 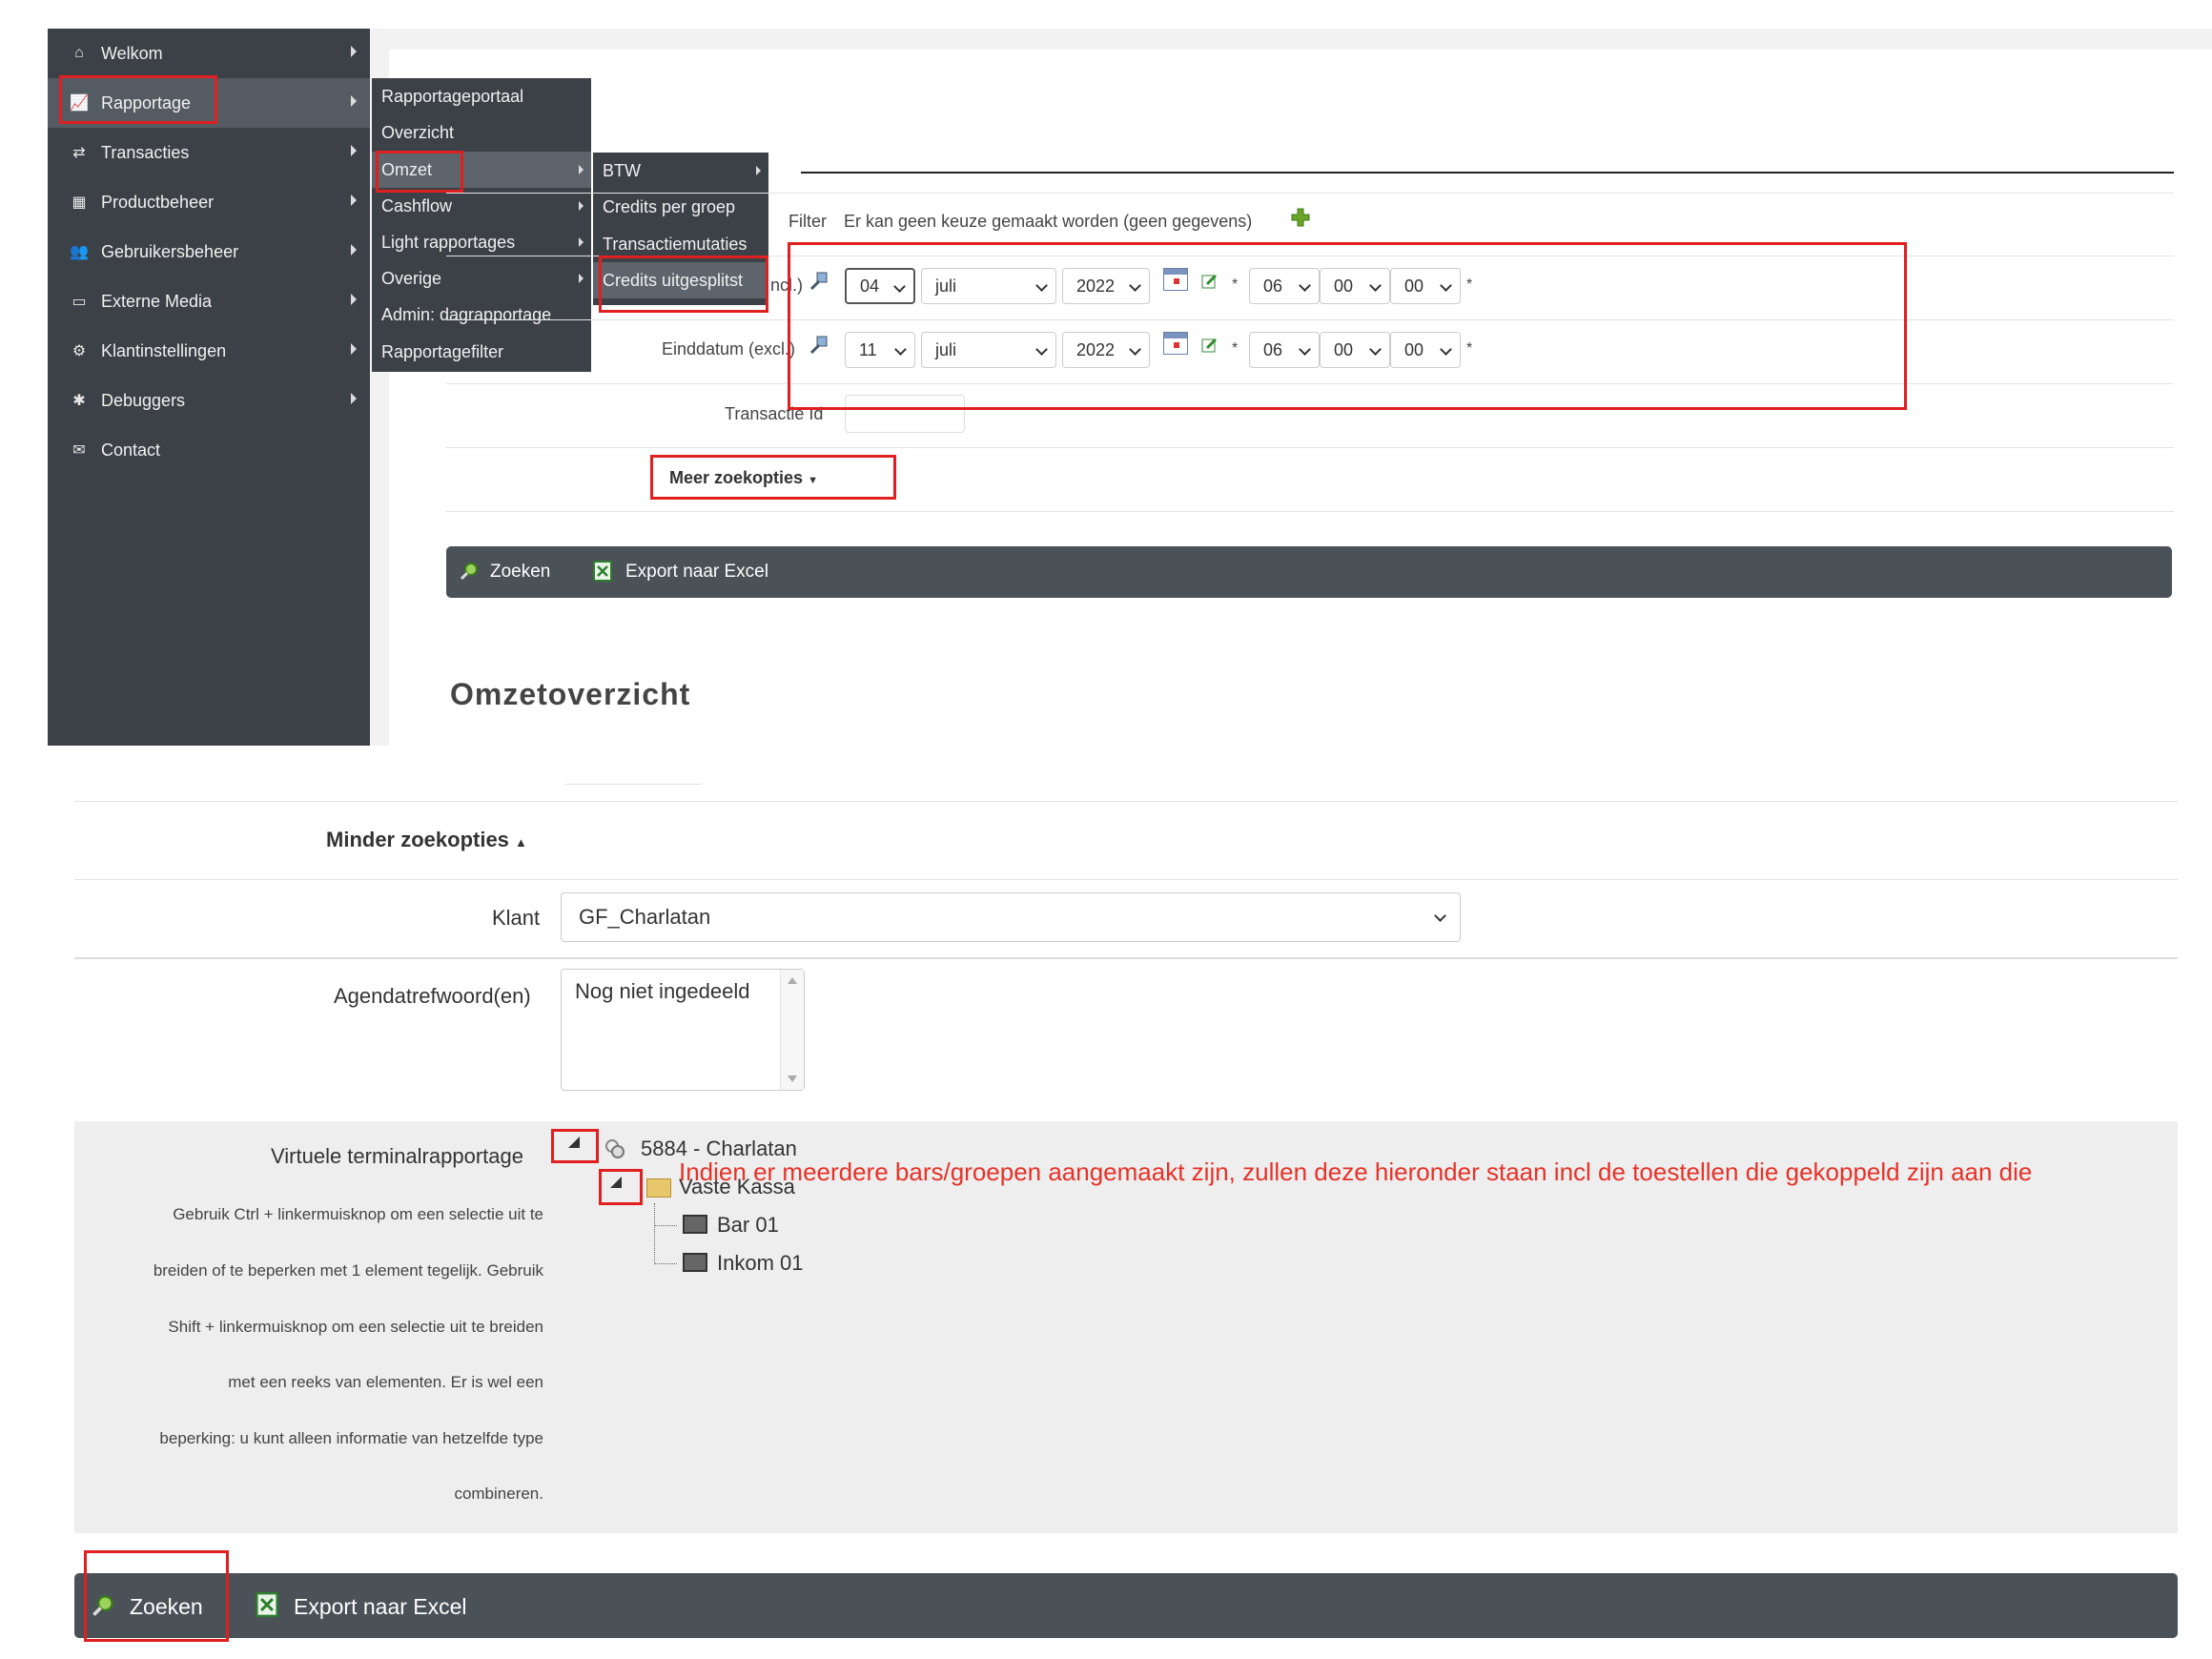 What do you see at coordinates (79, 450) in the screenshot?
I see `envelope-icon: ✉` at bounding box center [79, 450].